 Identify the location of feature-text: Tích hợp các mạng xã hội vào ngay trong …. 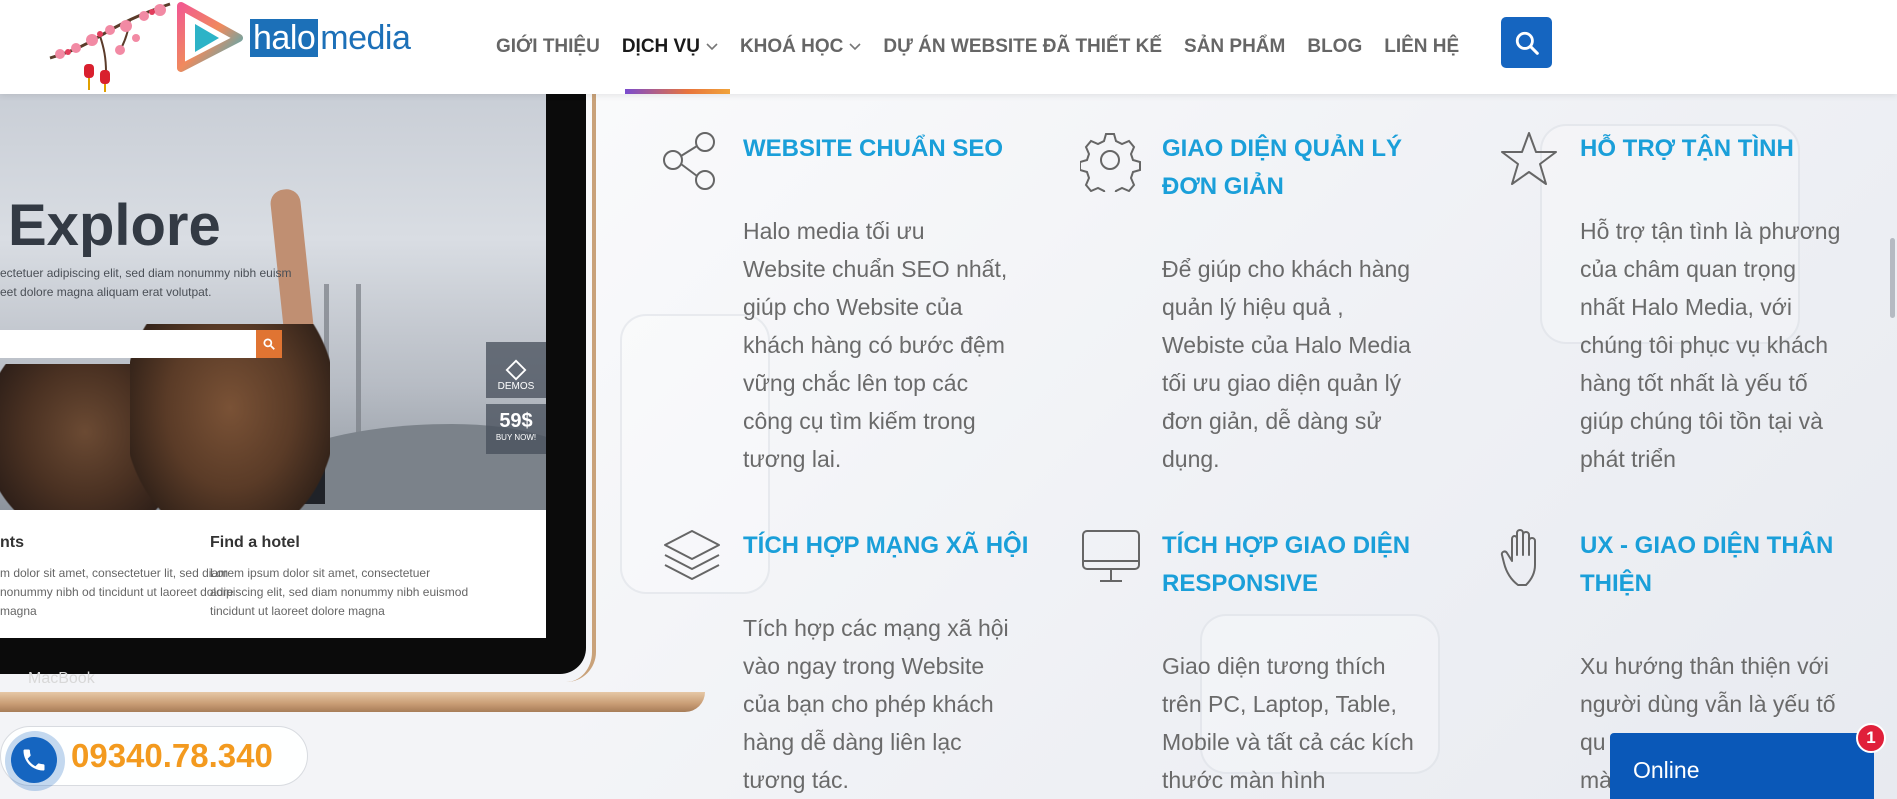
(876, 704).